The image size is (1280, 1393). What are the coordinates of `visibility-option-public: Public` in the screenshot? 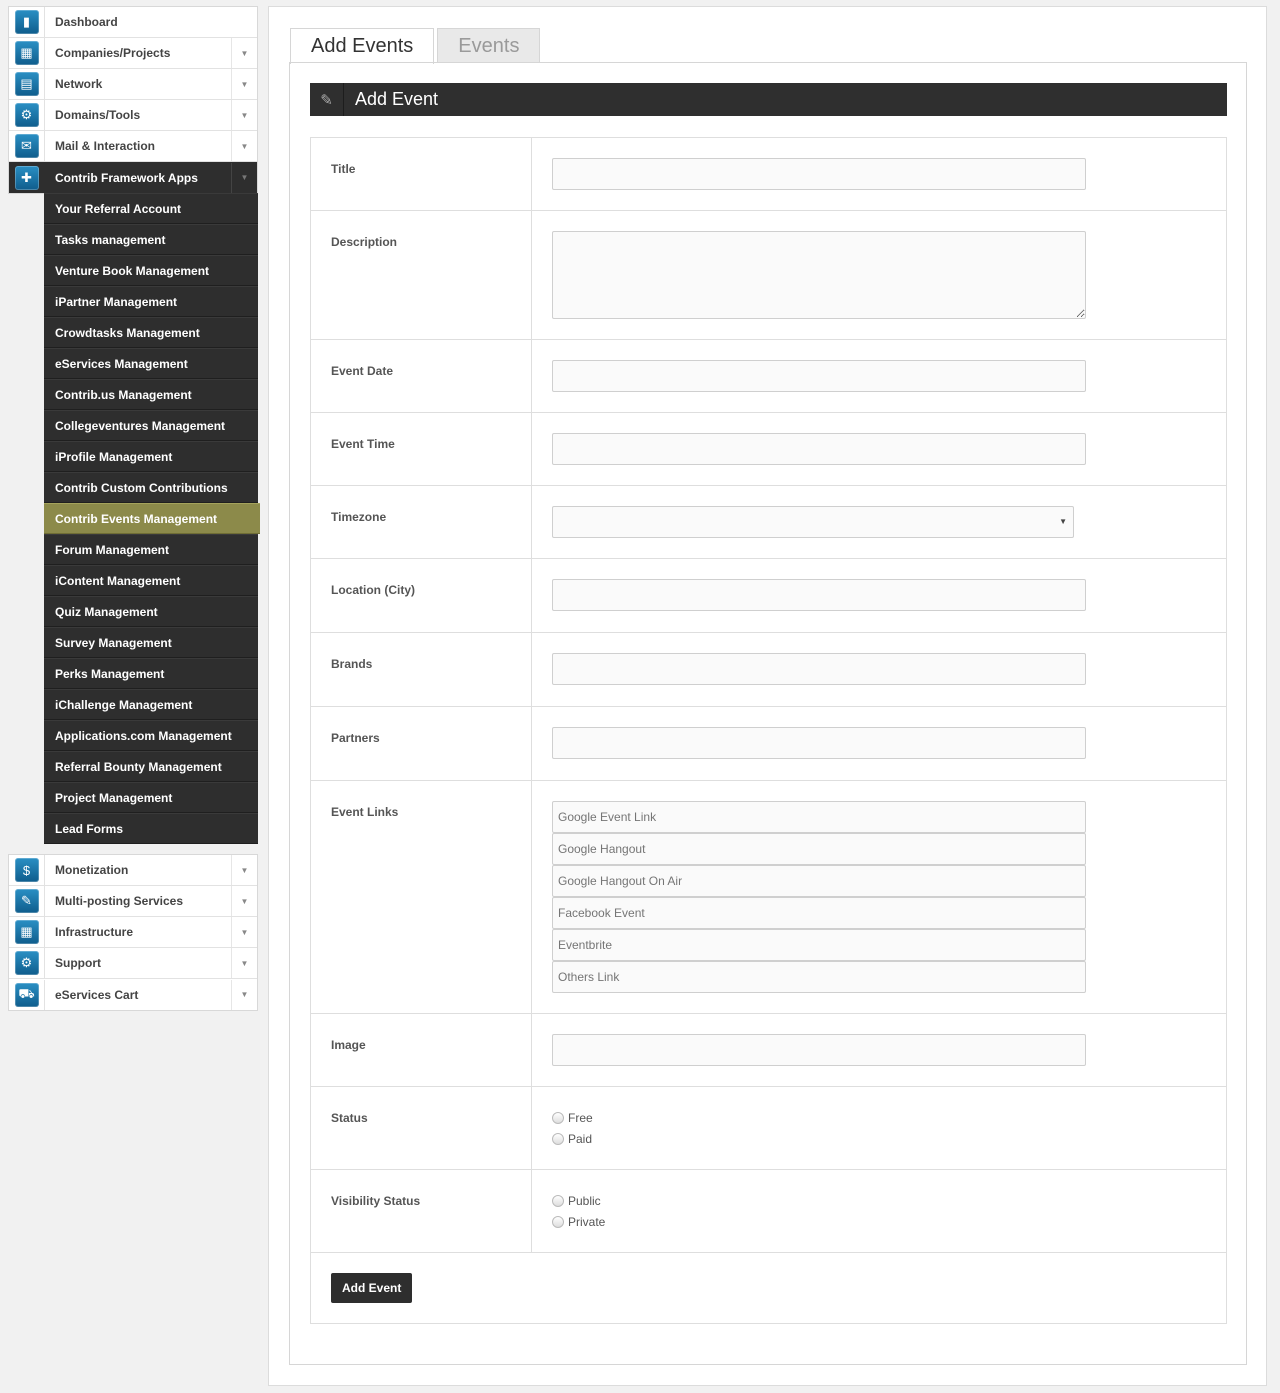 It's located at (889, 1200).